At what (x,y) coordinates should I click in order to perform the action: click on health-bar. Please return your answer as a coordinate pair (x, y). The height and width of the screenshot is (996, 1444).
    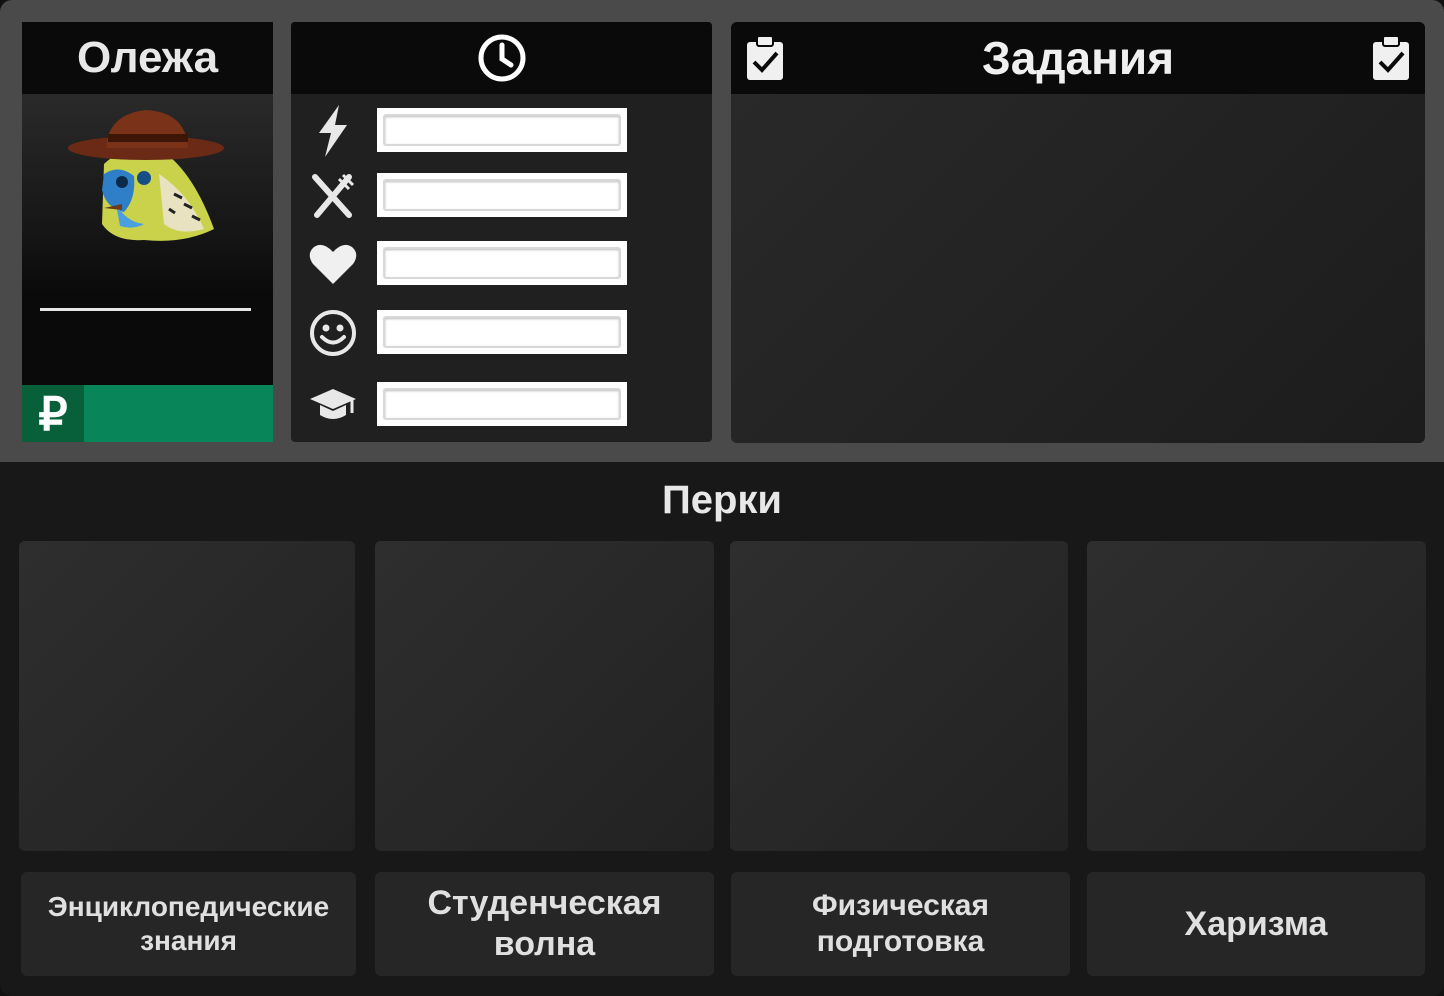
    Looking at the image, I should click on (502, 263).